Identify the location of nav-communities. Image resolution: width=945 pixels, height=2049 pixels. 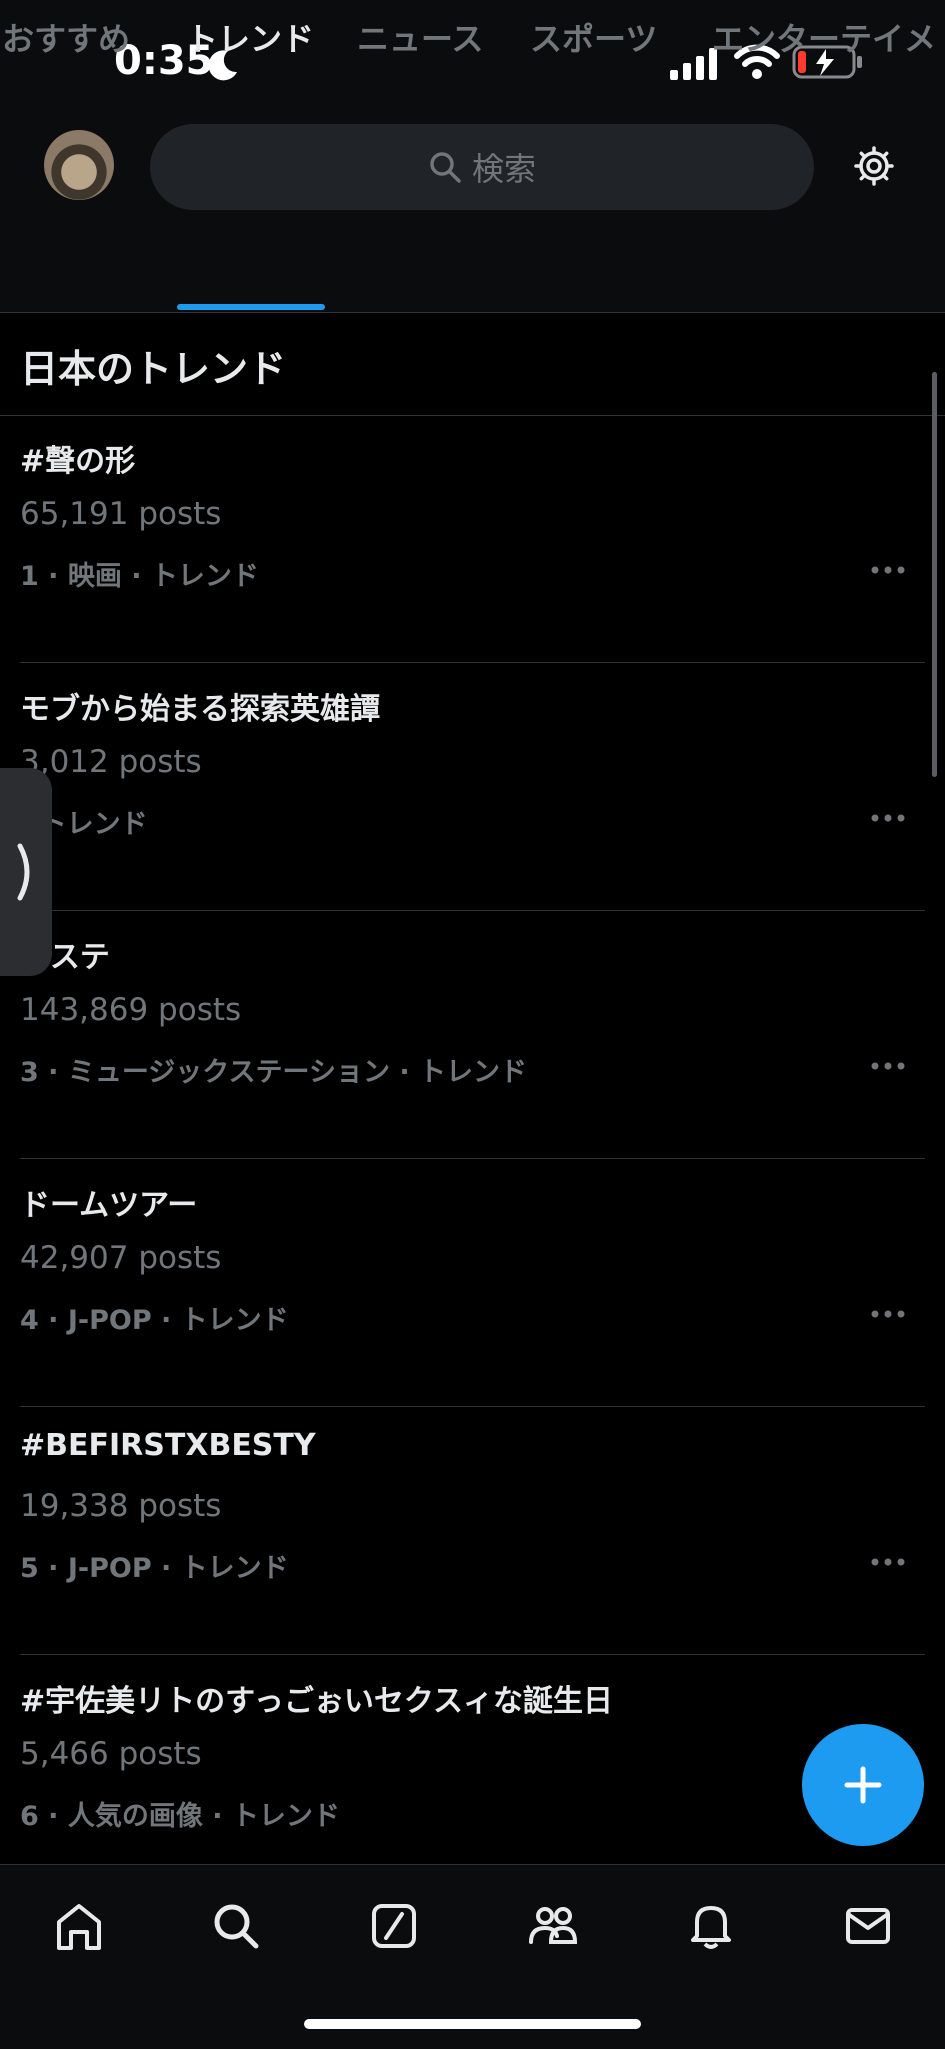
(553, 1926).